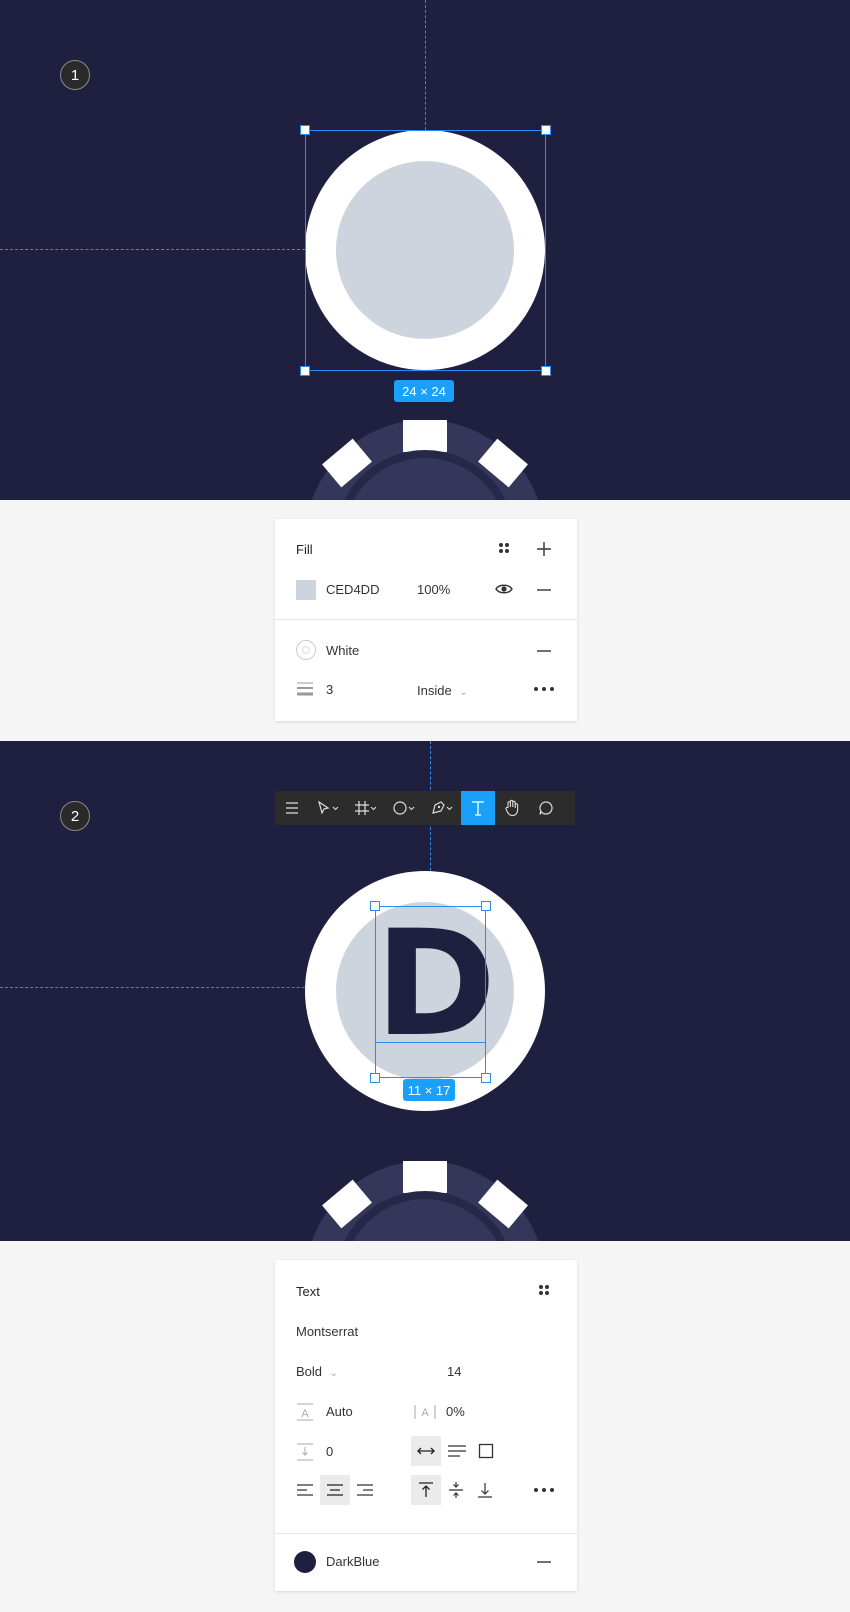  Describe the element at coordinates (504, 591) in the screenshot. I see `eye-visibility-icon` at that location.